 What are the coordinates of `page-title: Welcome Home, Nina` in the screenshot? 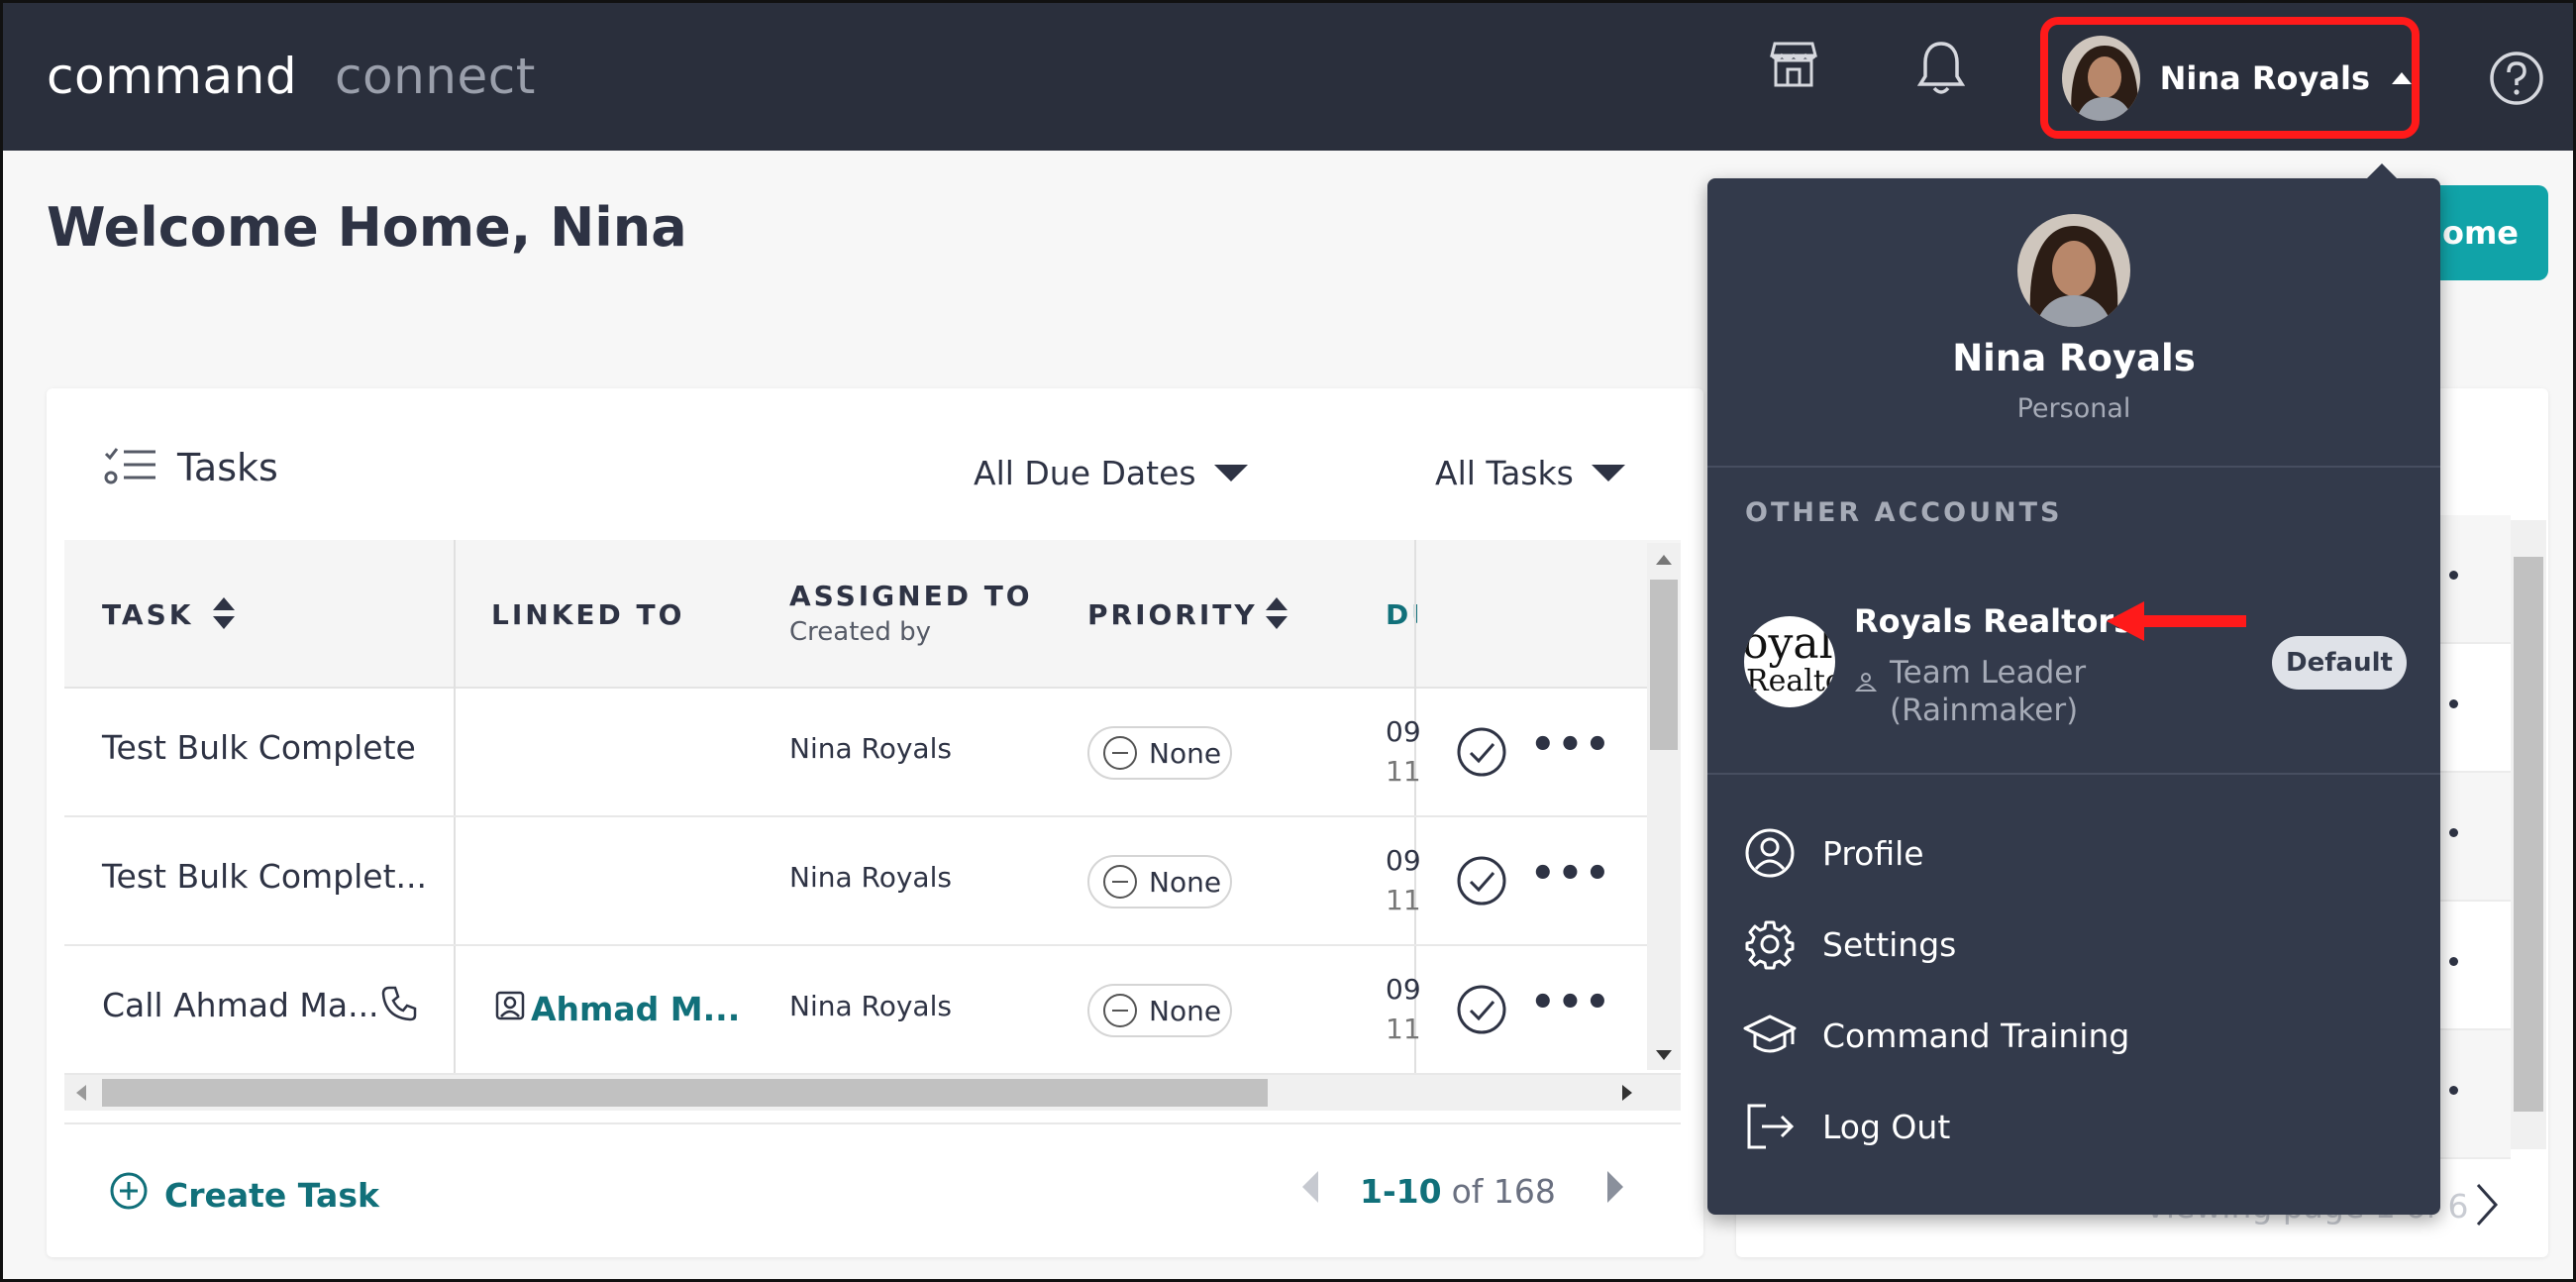 It's located at (367, 227).